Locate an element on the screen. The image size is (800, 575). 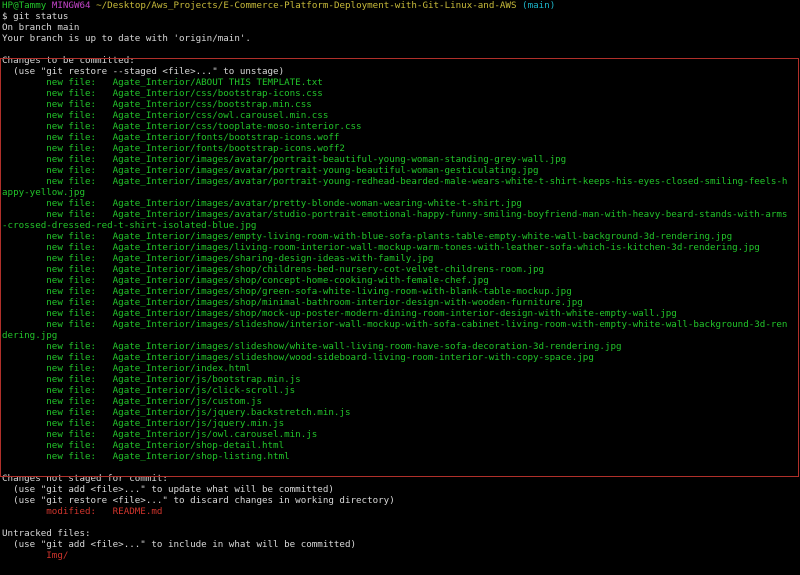
unstaged-file: README.md is located at coordinates (137, 511).